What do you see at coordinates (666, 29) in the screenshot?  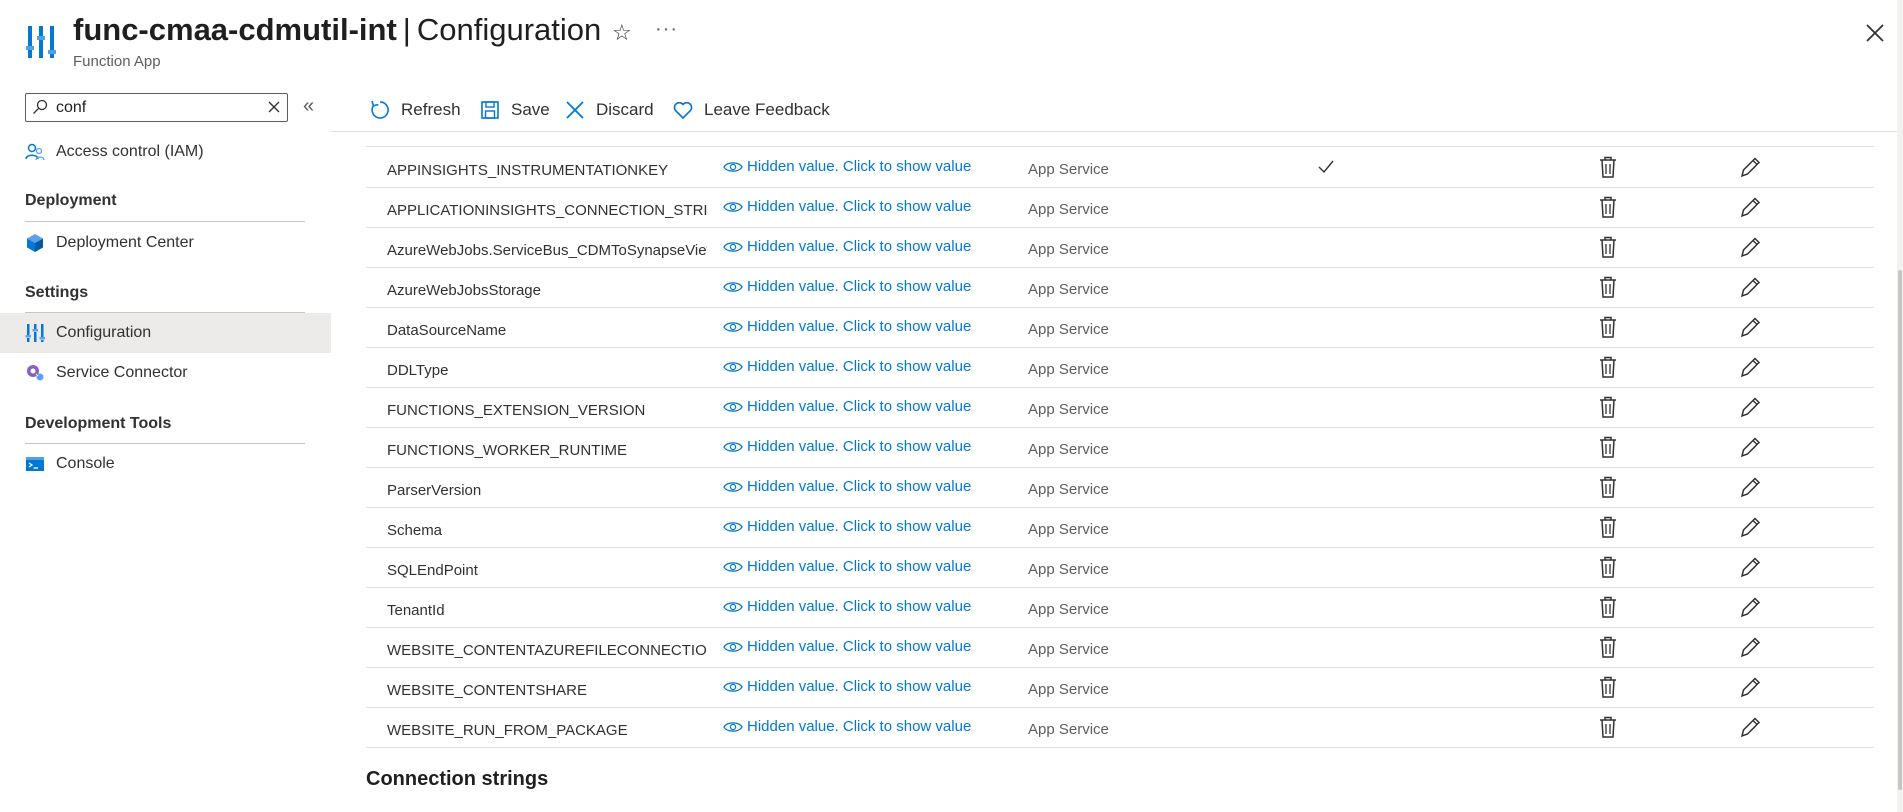 I see `more-options-icon: ···` at bounding box center [666, 29].